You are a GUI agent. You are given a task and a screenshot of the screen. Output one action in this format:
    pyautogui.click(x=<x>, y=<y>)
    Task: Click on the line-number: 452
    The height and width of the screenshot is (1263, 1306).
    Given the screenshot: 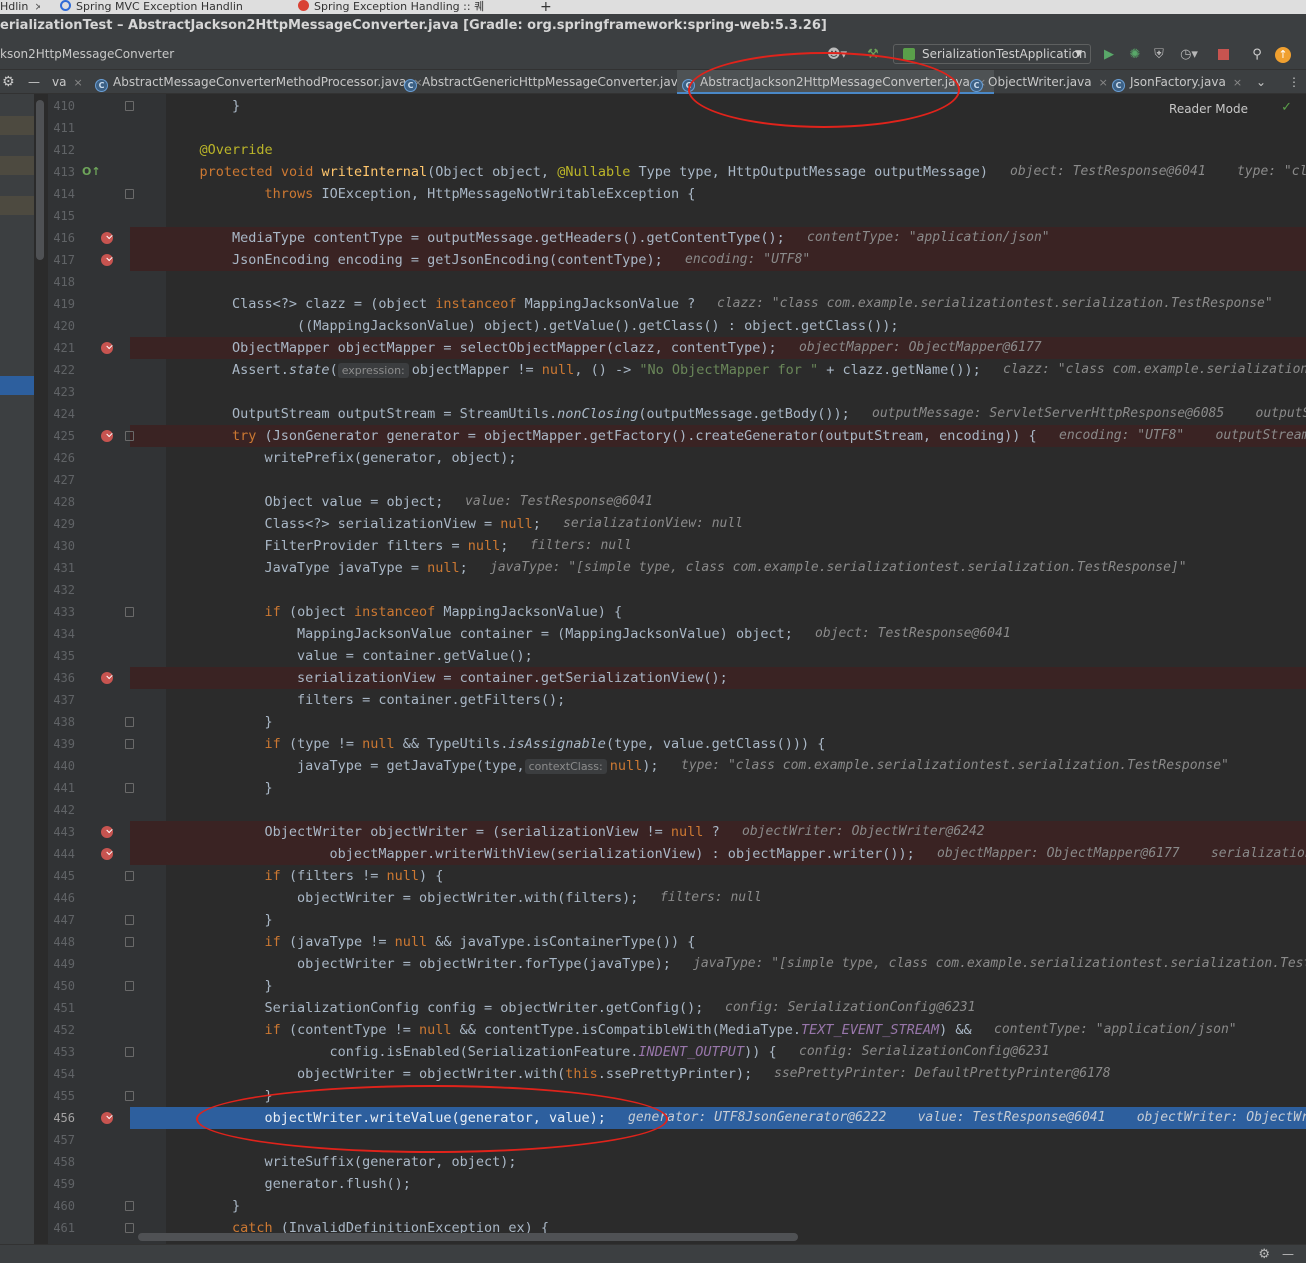 What is the action you would take?
    pyautogui.click(x=61, y=1030)
    